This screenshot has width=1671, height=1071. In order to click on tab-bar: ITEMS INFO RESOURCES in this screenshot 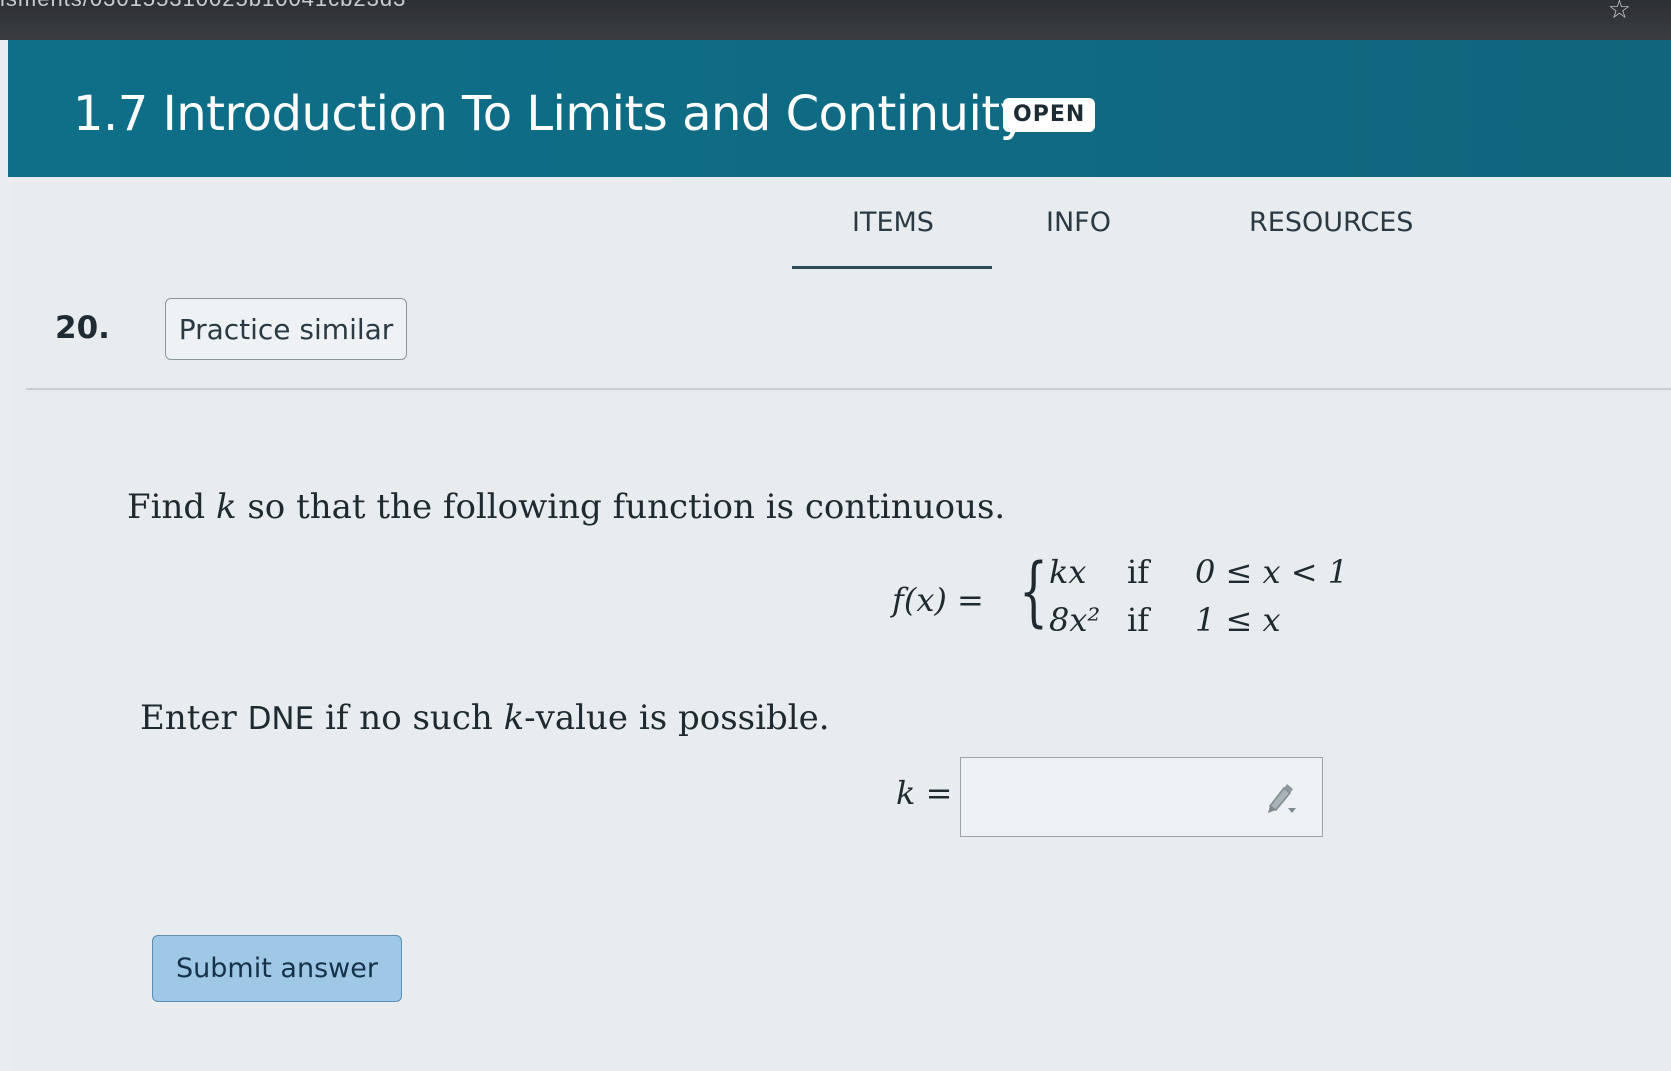, I will do `click(841, 224)`.